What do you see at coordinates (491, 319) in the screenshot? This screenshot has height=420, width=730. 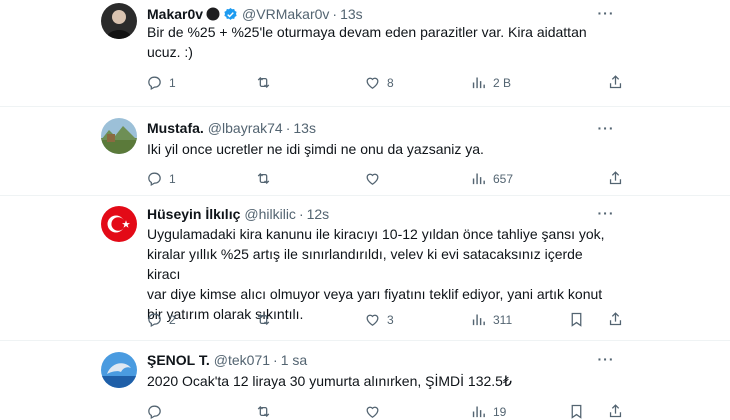 I see `views-button: 311` at bounding box center [491, 319].